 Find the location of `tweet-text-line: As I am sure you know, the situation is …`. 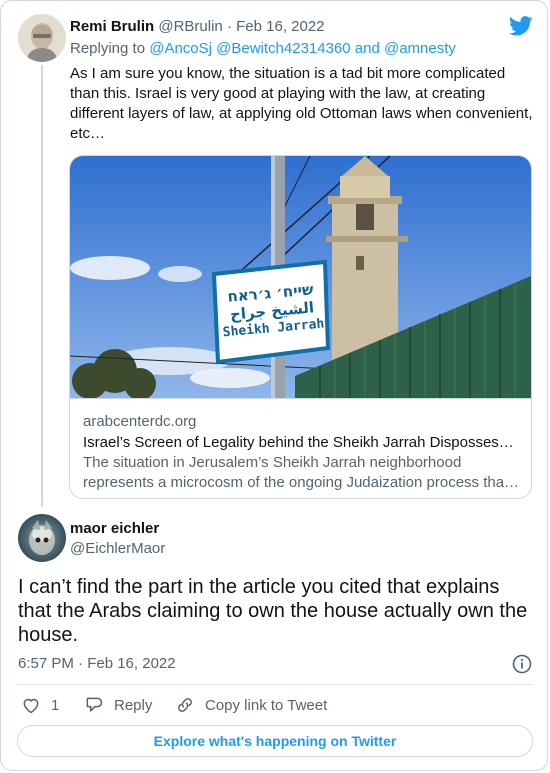

tweet-text-line: As I am sure you know, the situation is … is located at coordinates (288, 73).